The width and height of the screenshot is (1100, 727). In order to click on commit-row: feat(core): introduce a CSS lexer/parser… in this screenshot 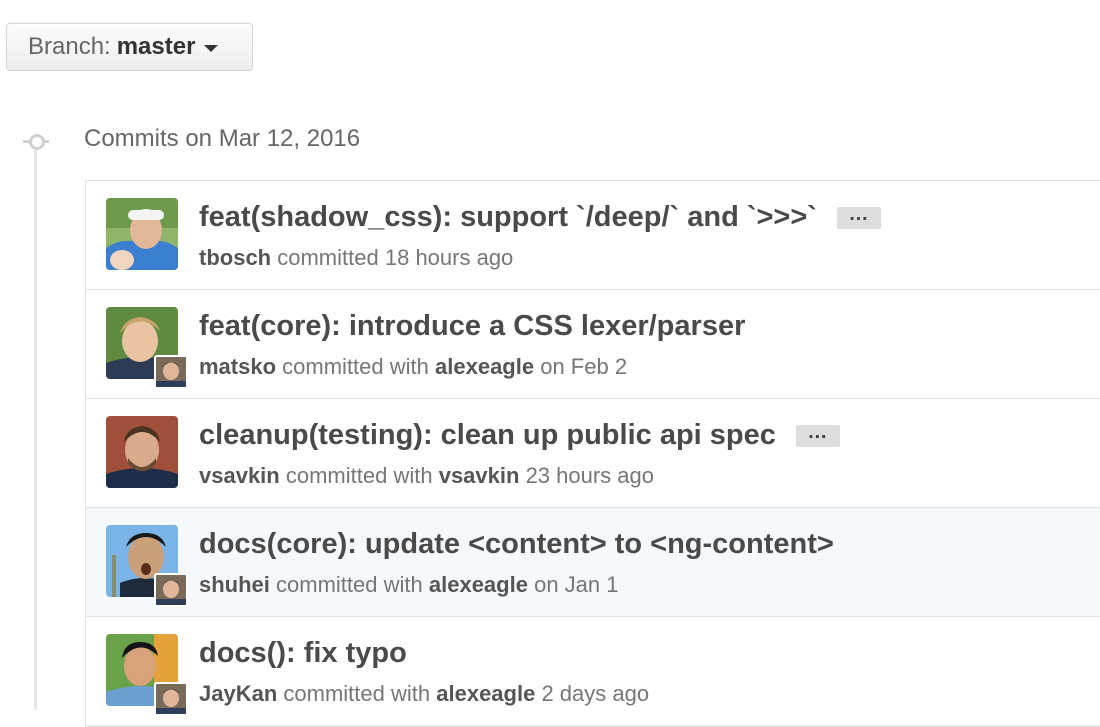, I will do `click(593, 344)`.